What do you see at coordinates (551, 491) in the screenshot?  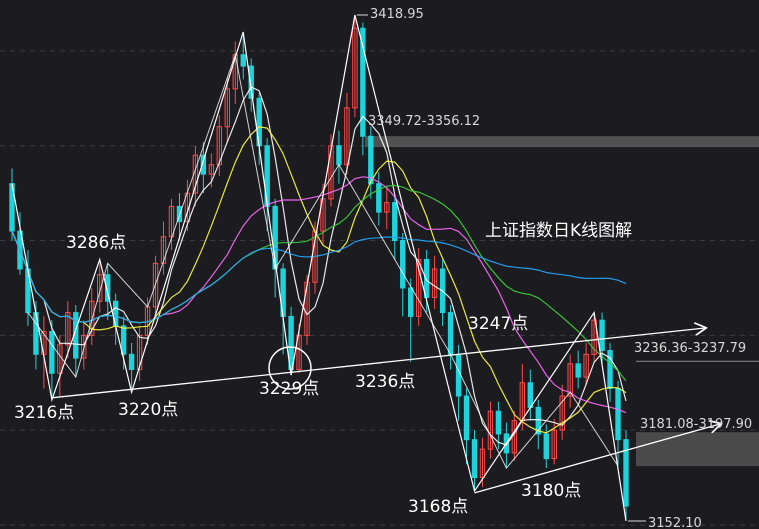 I see `label-3180: 3180点` at bounding box center [551, 491].